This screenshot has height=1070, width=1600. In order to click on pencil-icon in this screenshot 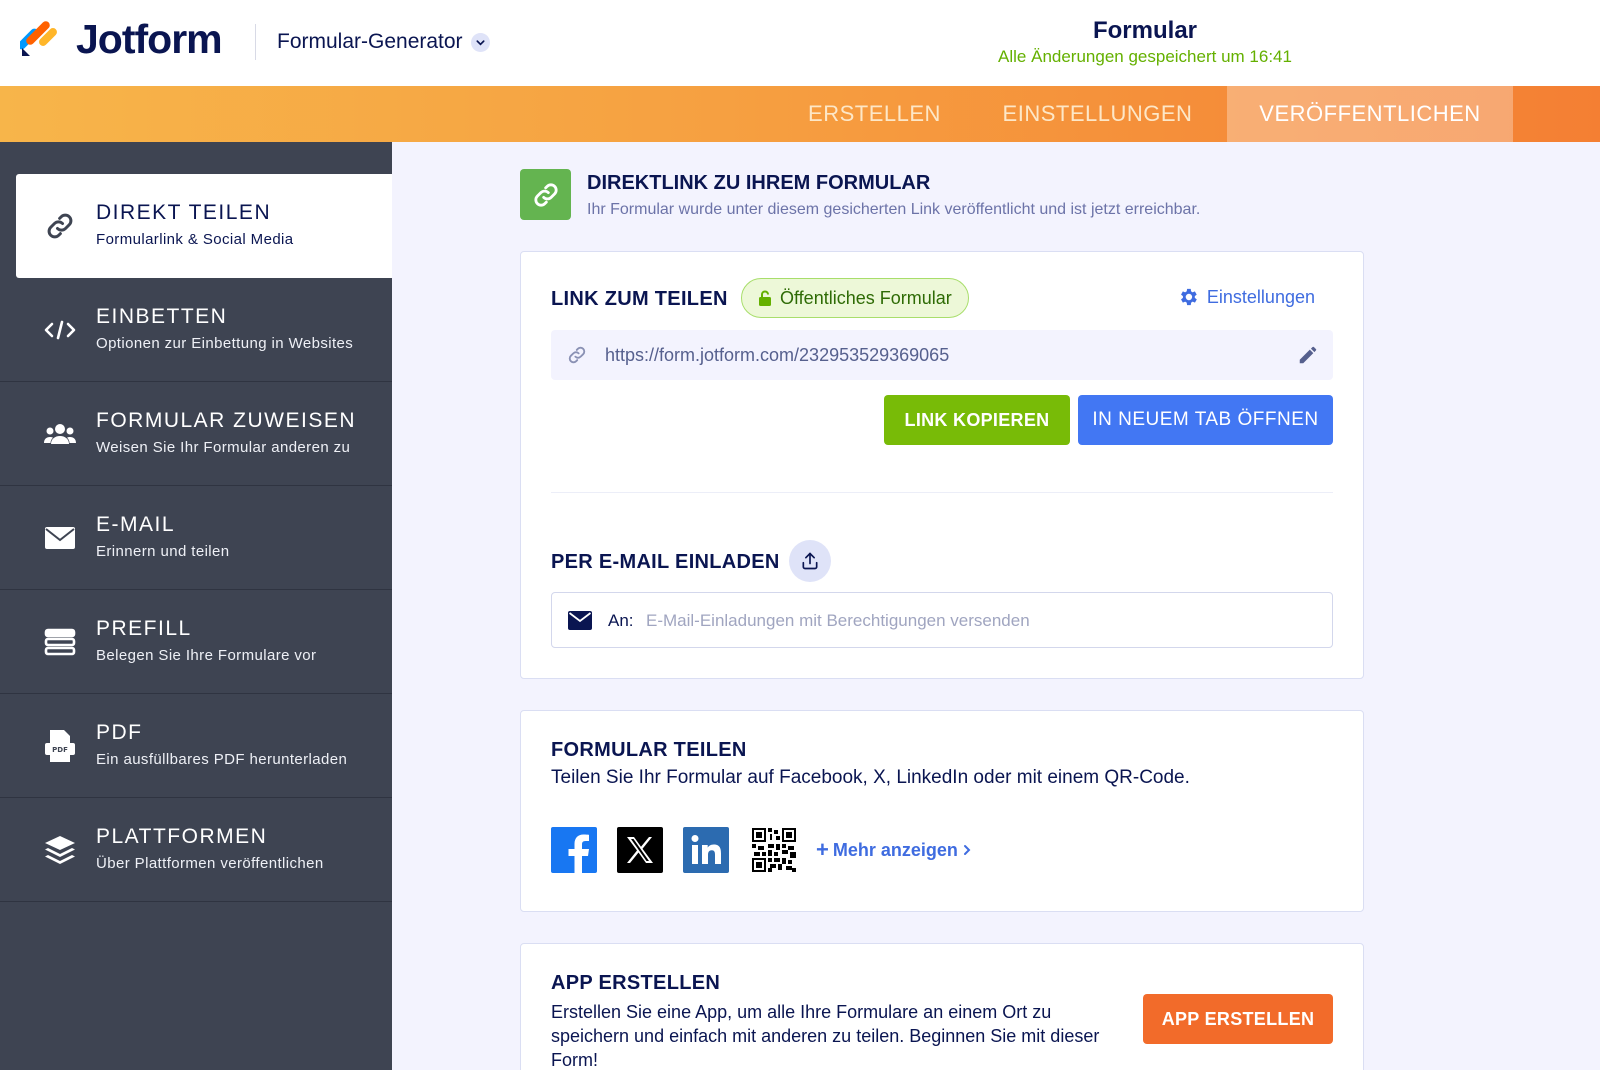, I will do `click(1308, 355)`.